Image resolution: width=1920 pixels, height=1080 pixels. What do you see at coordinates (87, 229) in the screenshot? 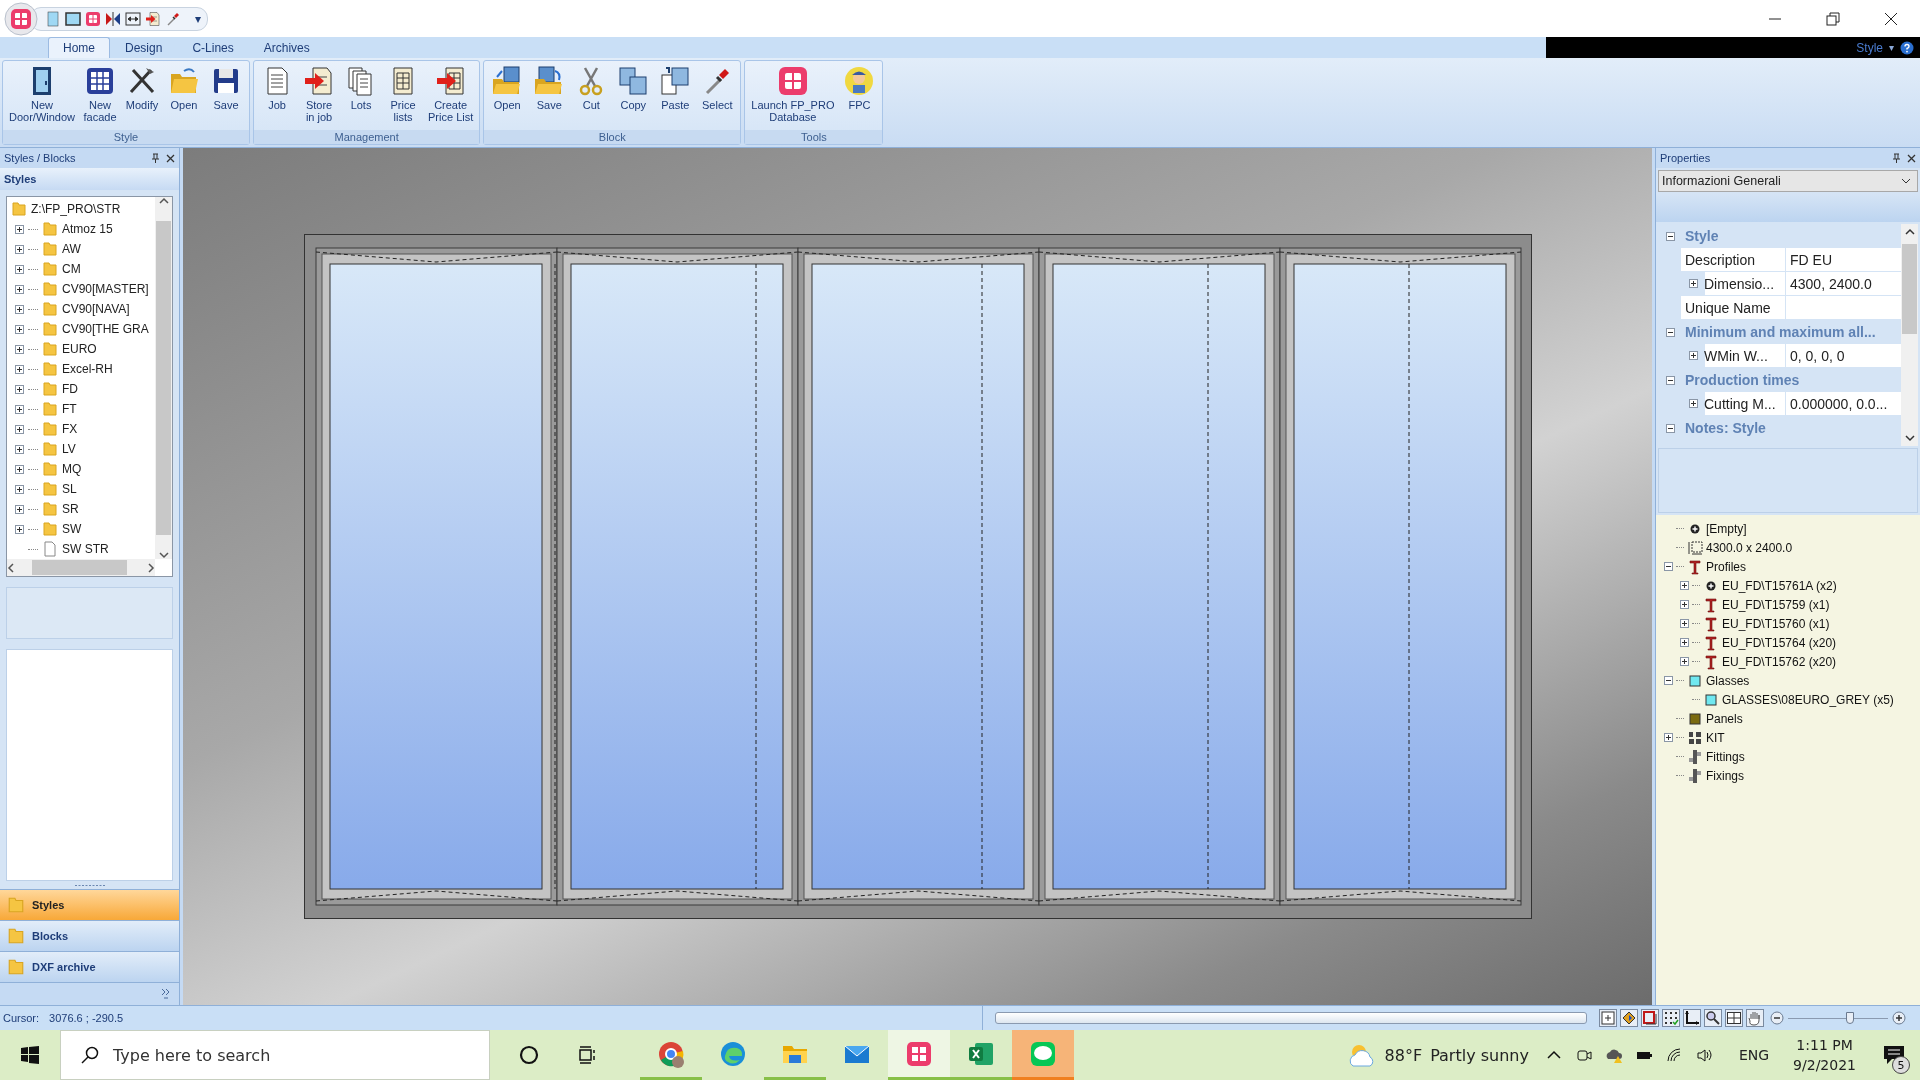
I see `tree-item: Atmoz 15` at bounding box center [87, 229].